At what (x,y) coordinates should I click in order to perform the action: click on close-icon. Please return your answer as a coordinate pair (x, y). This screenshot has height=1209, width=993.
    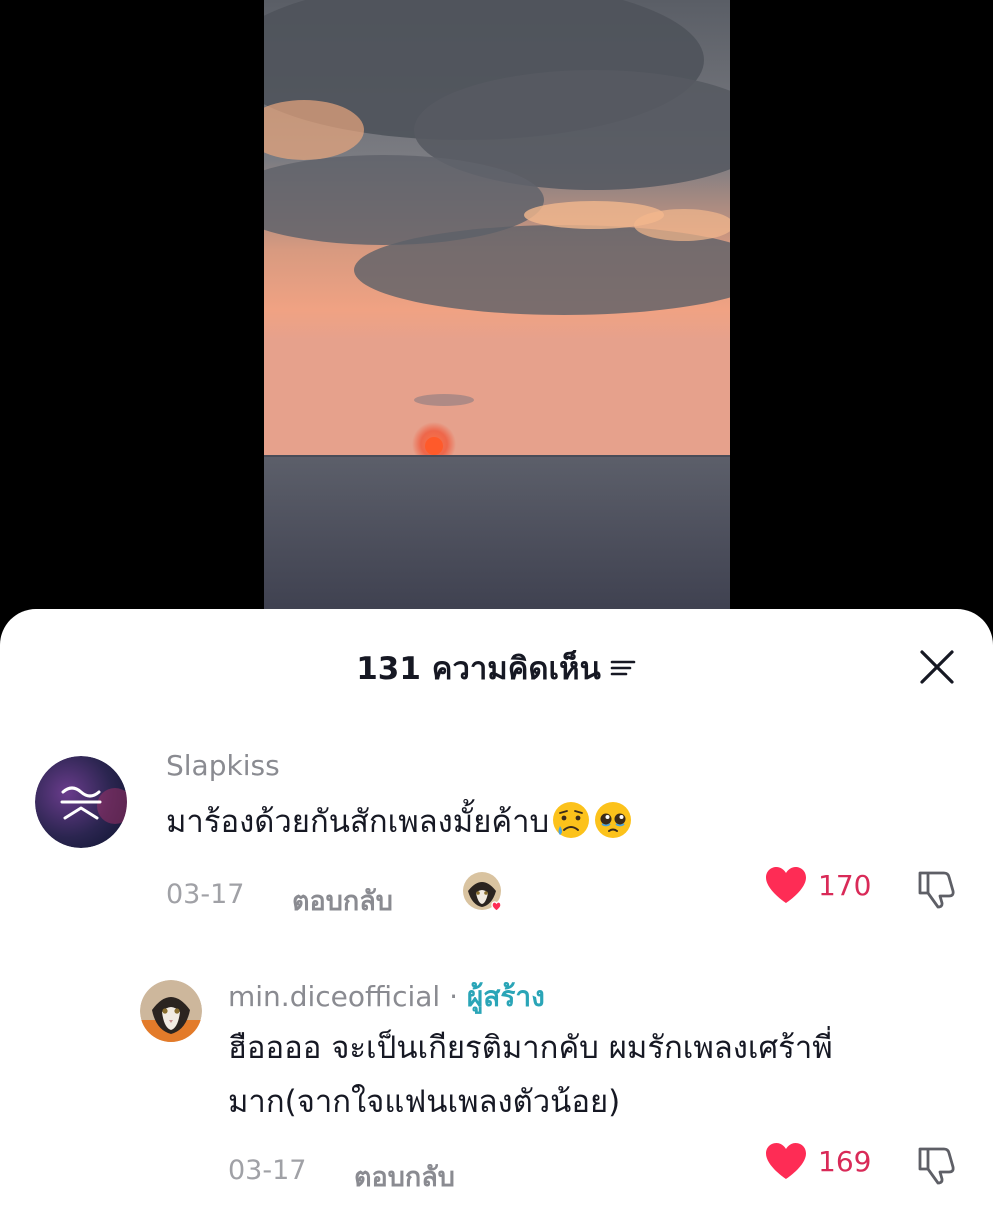
    Looking at the image, I should click on (937, 667).